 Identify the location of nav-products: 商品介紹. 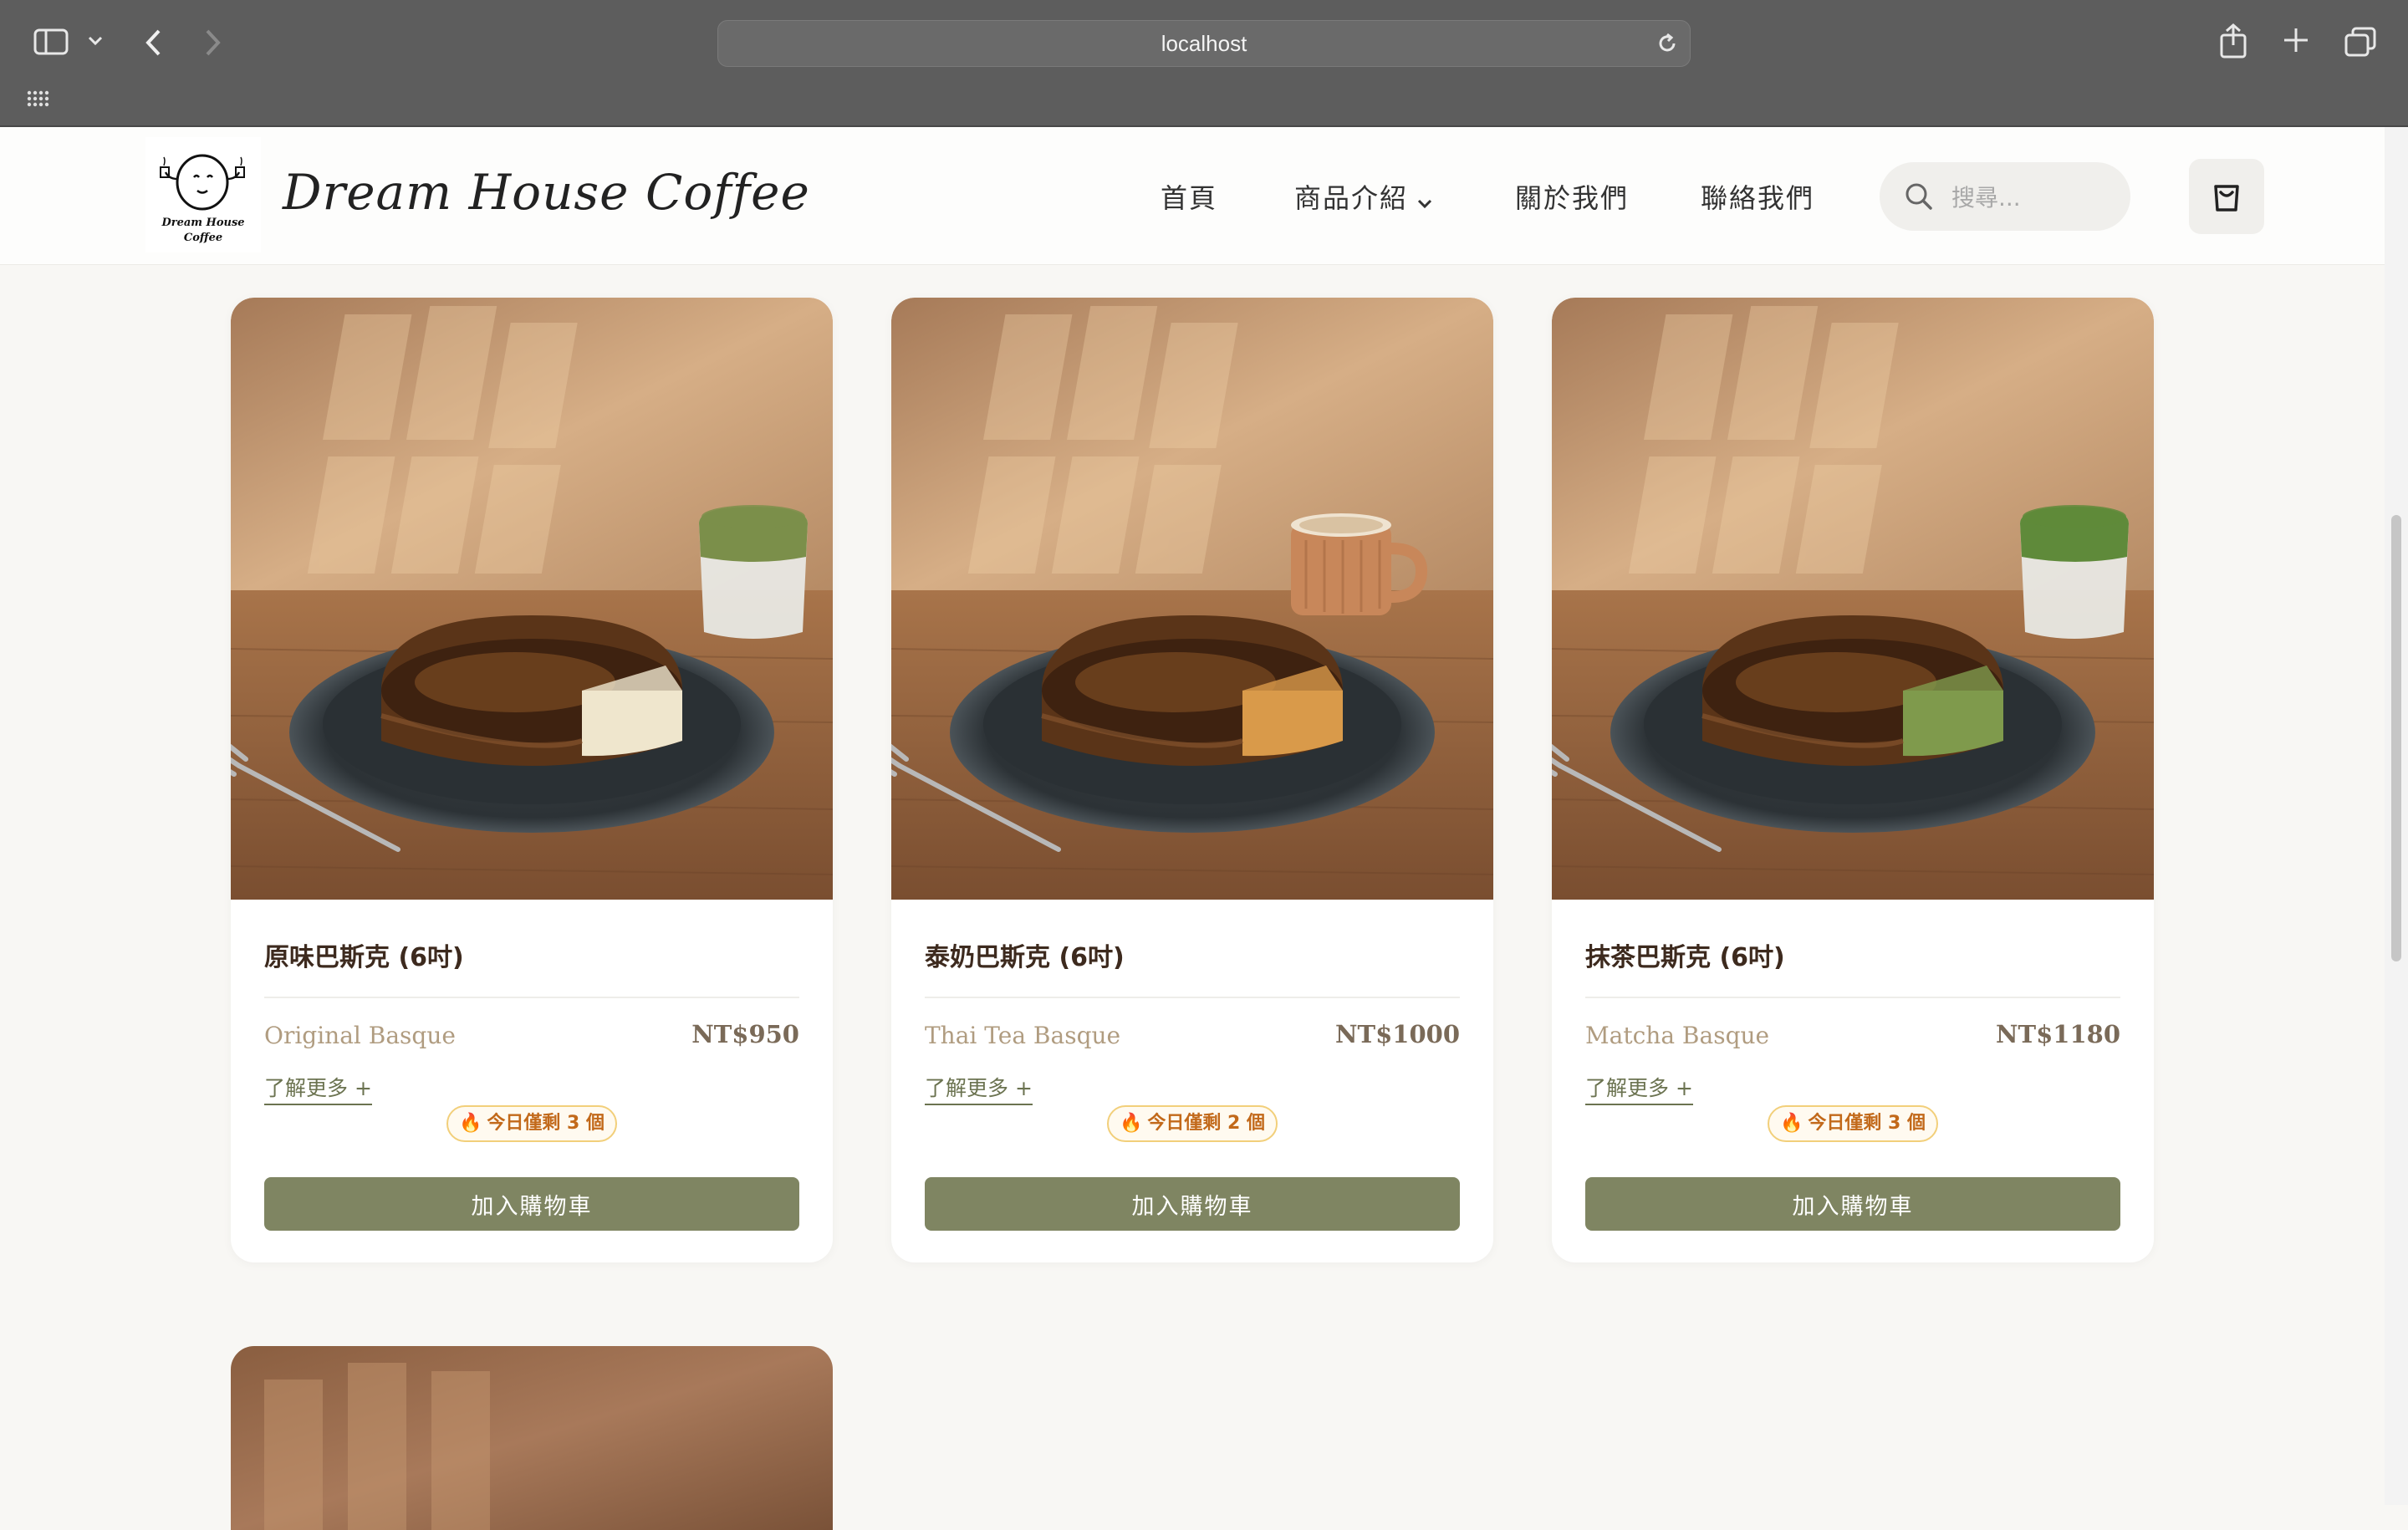
(1363, 197).